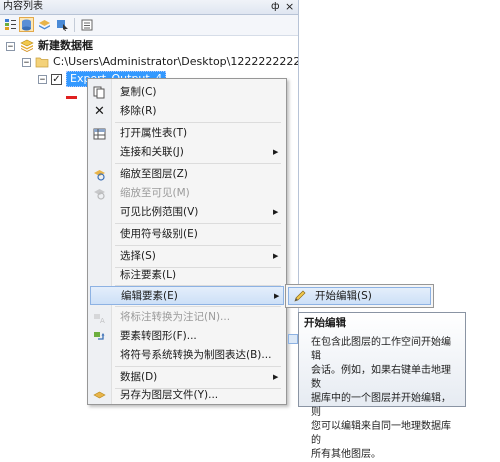  Describe the element at coordinates (149, 7) in the screenshot. I see `panel-titlebar: 内容列表 ф ×` at that location.